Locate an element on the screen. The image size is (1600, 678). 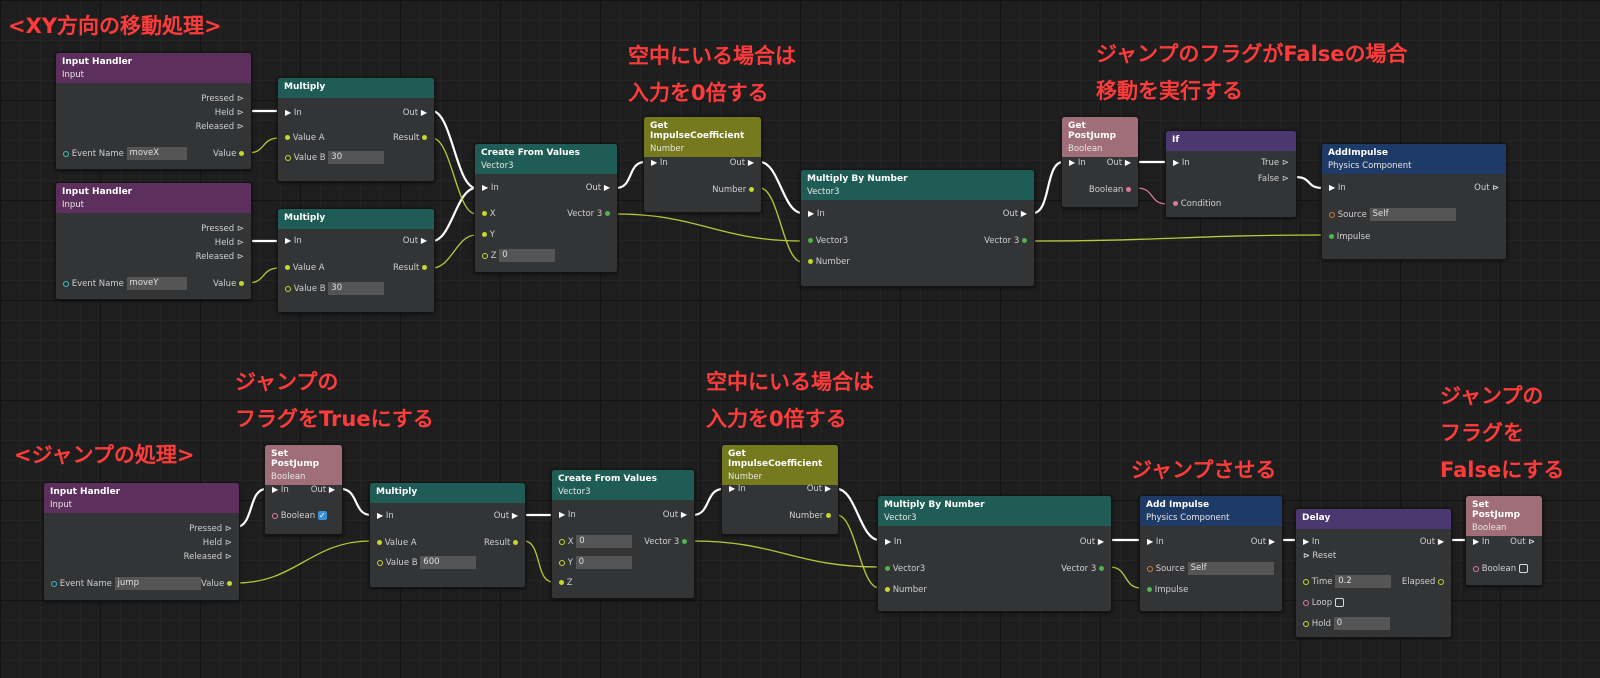
event-name-input: moveY is located at coordinates (156, 283).